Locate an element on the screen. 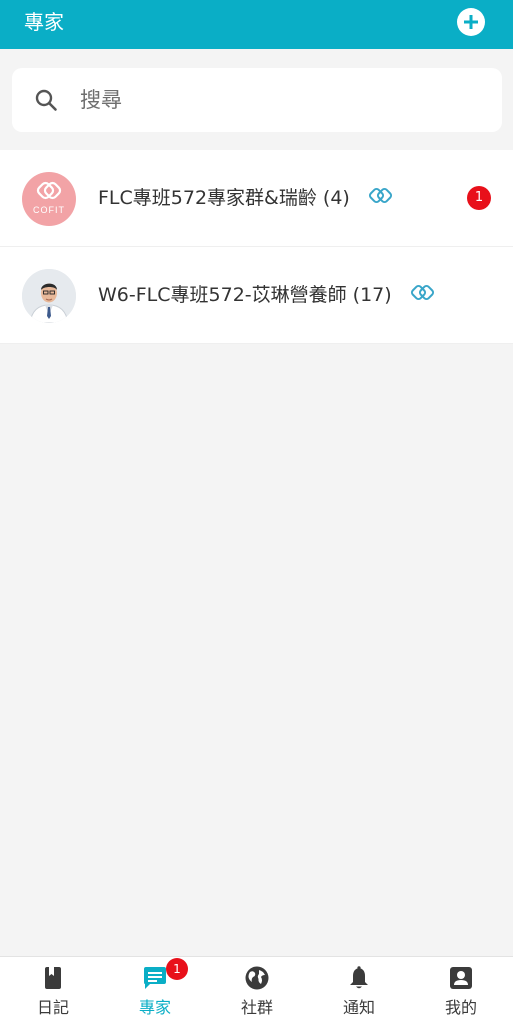 The image size is (513, 1025). nav-label: 通知 is located at coordinates (358, 1007).